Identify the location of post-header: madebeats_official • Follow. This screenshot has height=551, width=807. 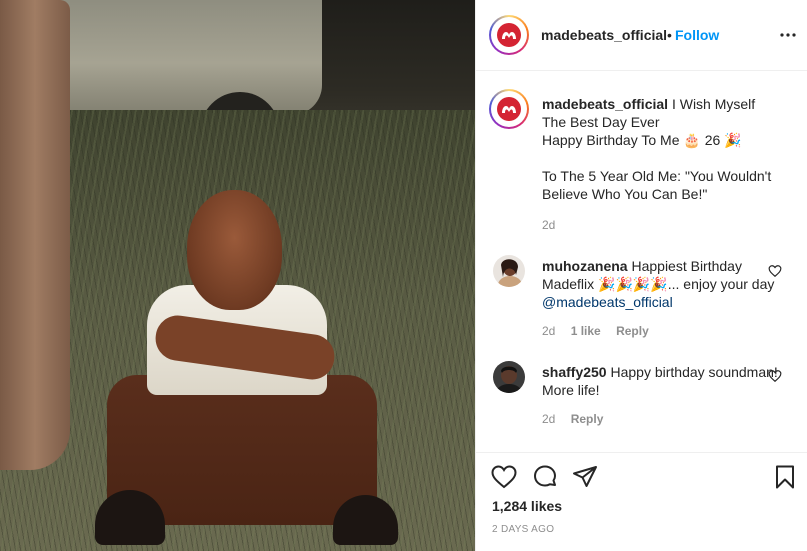
(641, 35).